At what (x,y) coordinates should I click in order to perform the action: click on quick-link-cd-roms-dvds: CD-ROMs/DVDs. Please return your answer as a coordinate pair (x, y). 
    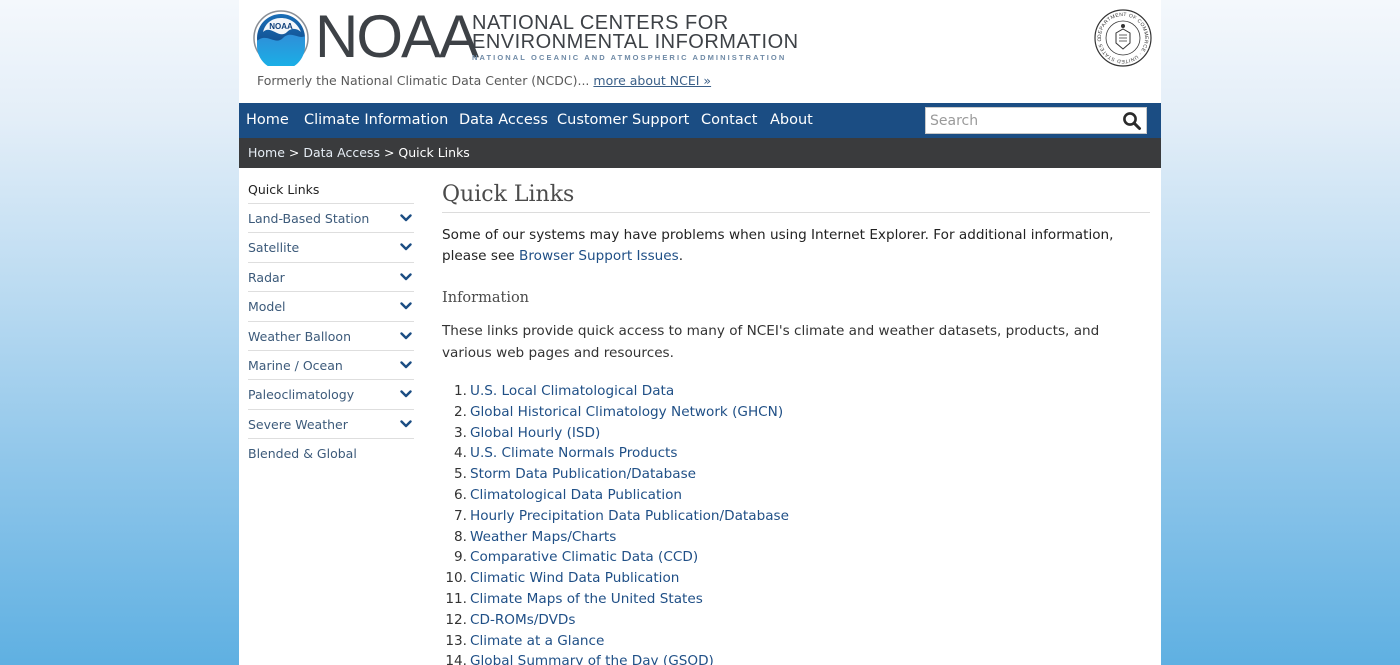
    Looking at the image, I should click on (522, 620).